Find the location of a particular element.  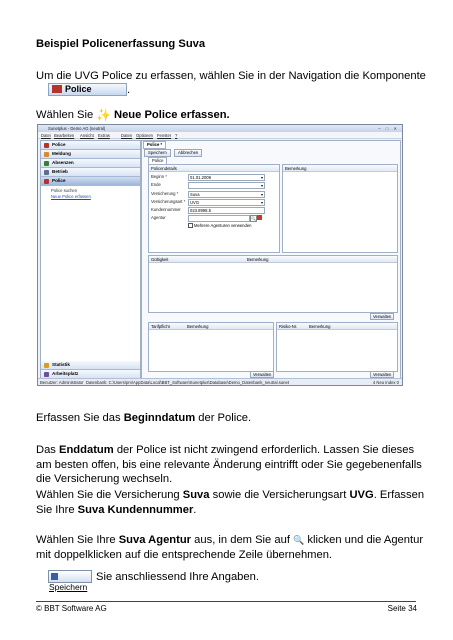

nav-label: Statistik is located at coordinates (61, 364).